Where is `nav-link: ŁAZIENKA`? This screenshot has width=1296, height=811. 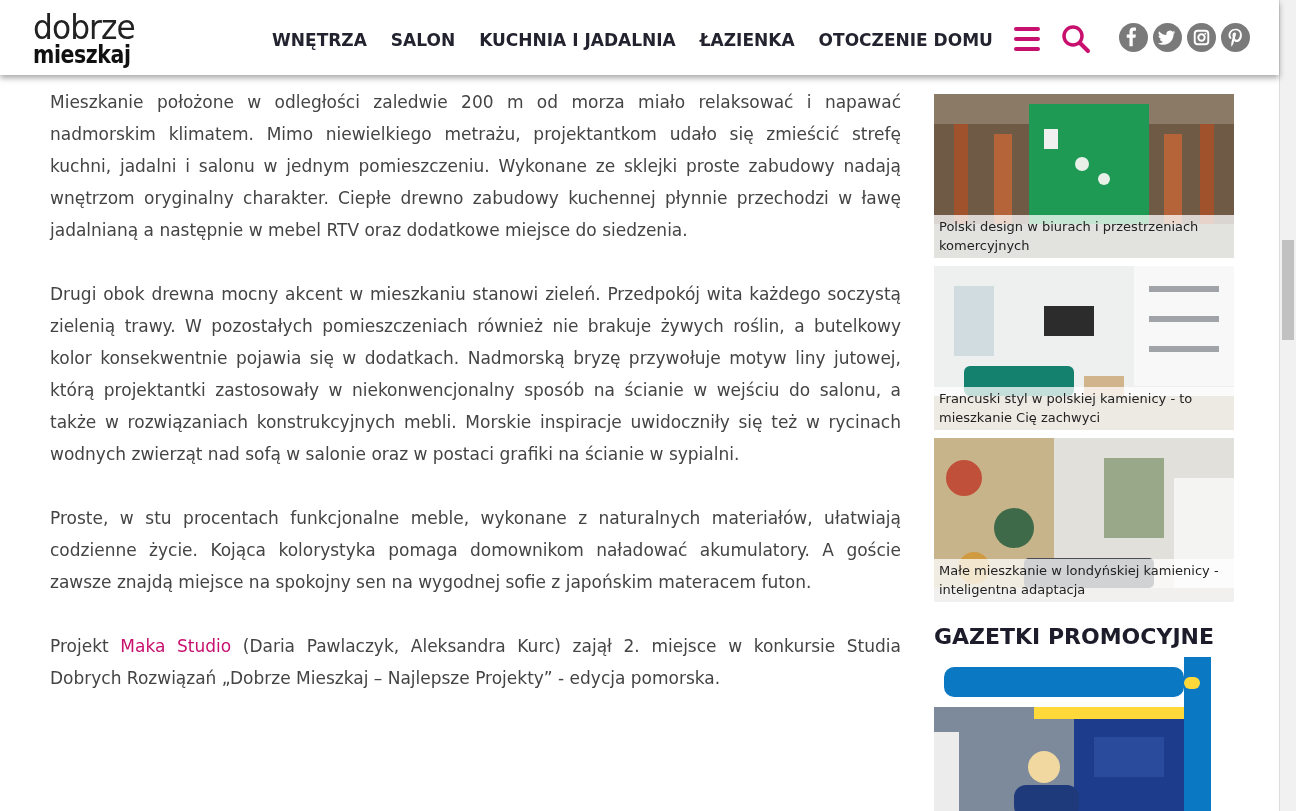
nav-link: ŁAZIENKA is located at coordinates (747, 39).